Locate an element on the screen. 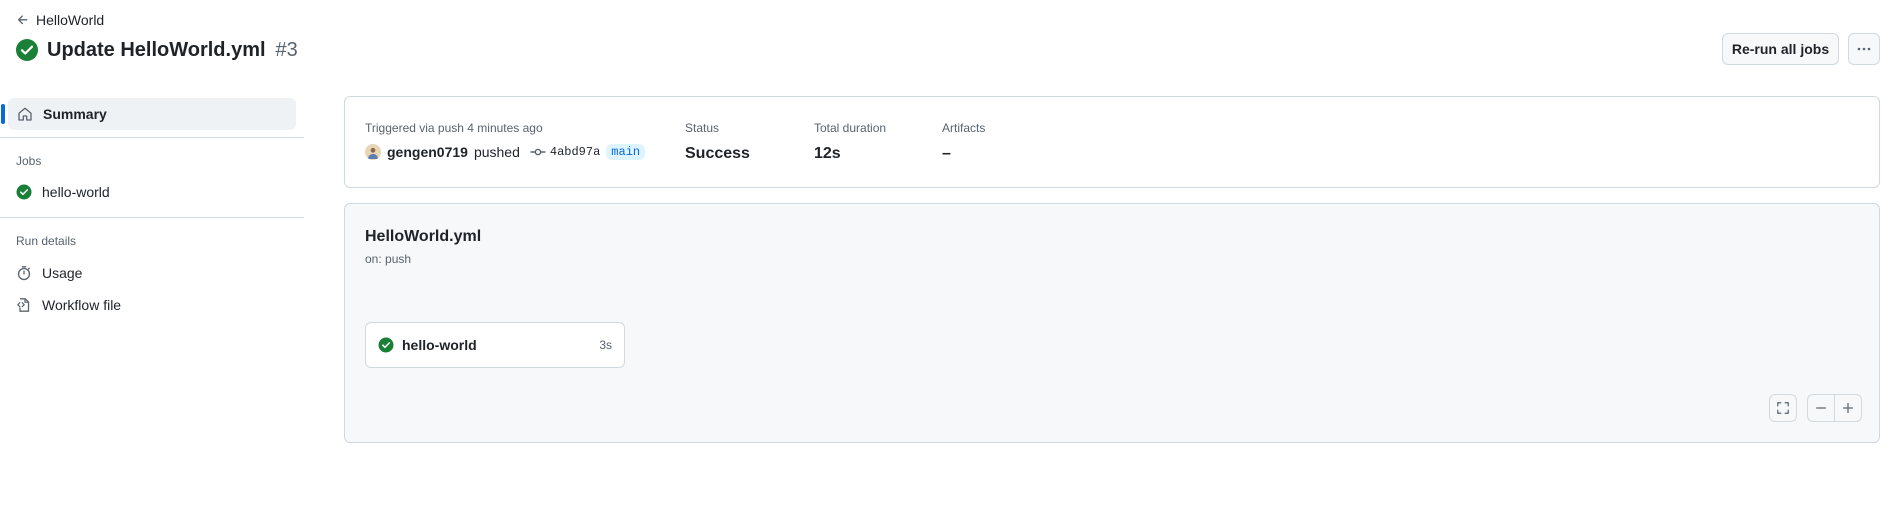  page-title-row: Update HelloWorld.yml #3 is located at coordinates (156, 50).